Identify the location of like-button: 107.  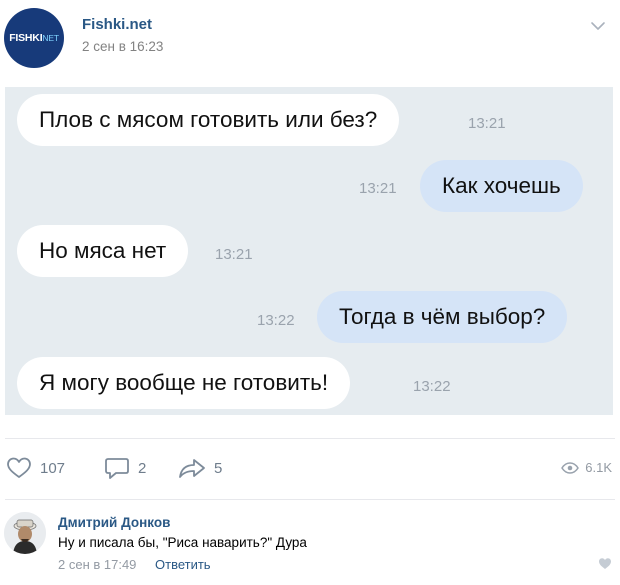
(35, 468).